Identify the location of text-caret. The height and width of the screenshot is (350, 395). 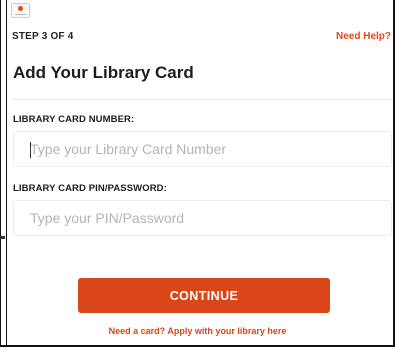
(30, 150).